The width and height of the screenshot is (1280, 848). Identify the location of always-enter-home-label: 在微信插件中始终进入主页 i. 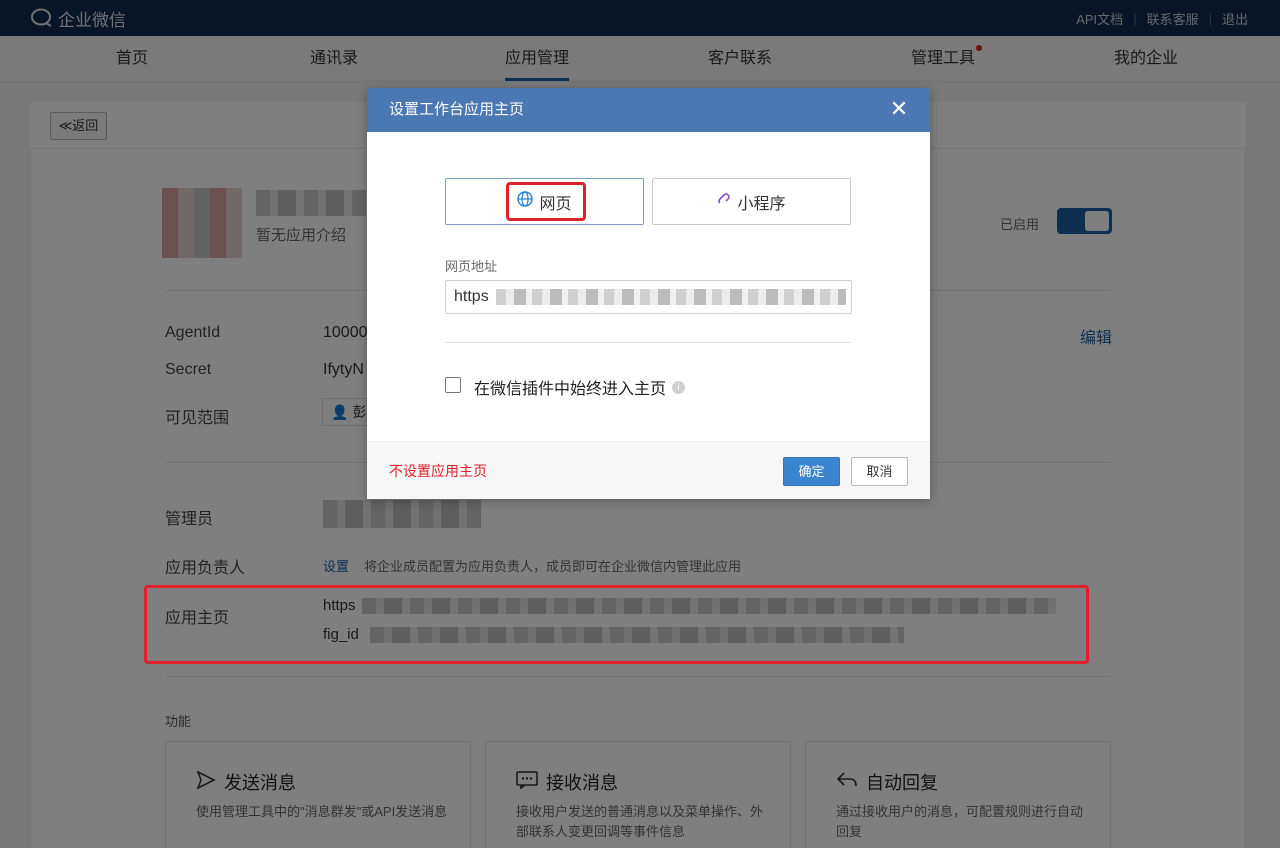
(580, 387).